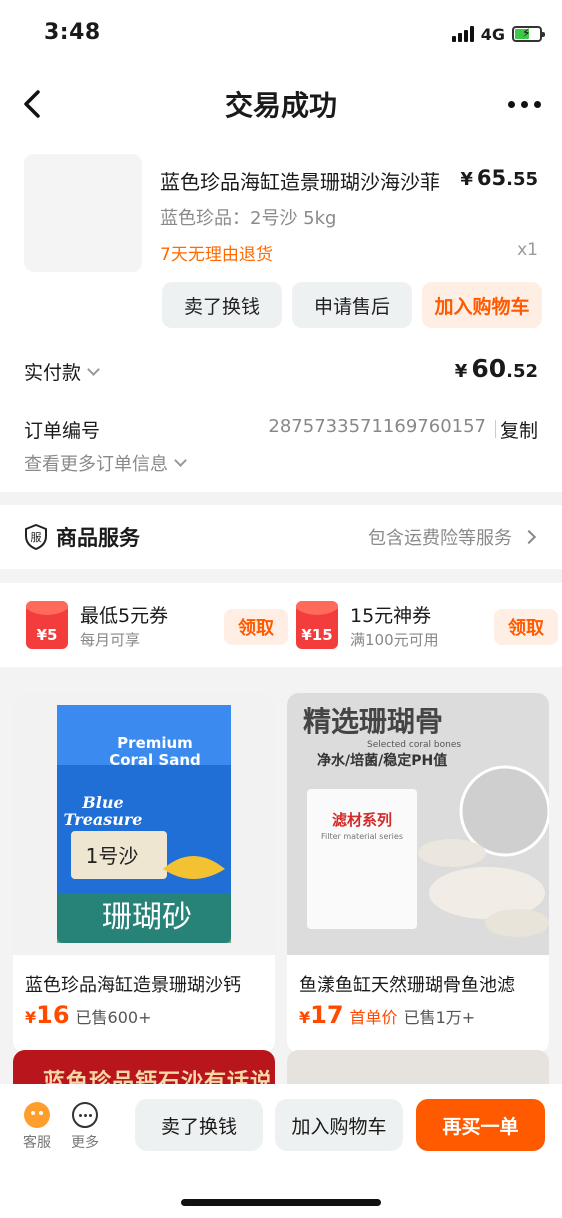  Describe the element at coordinates (37, 1115) in the screenshot. I see `customer-service-icon` at that location.